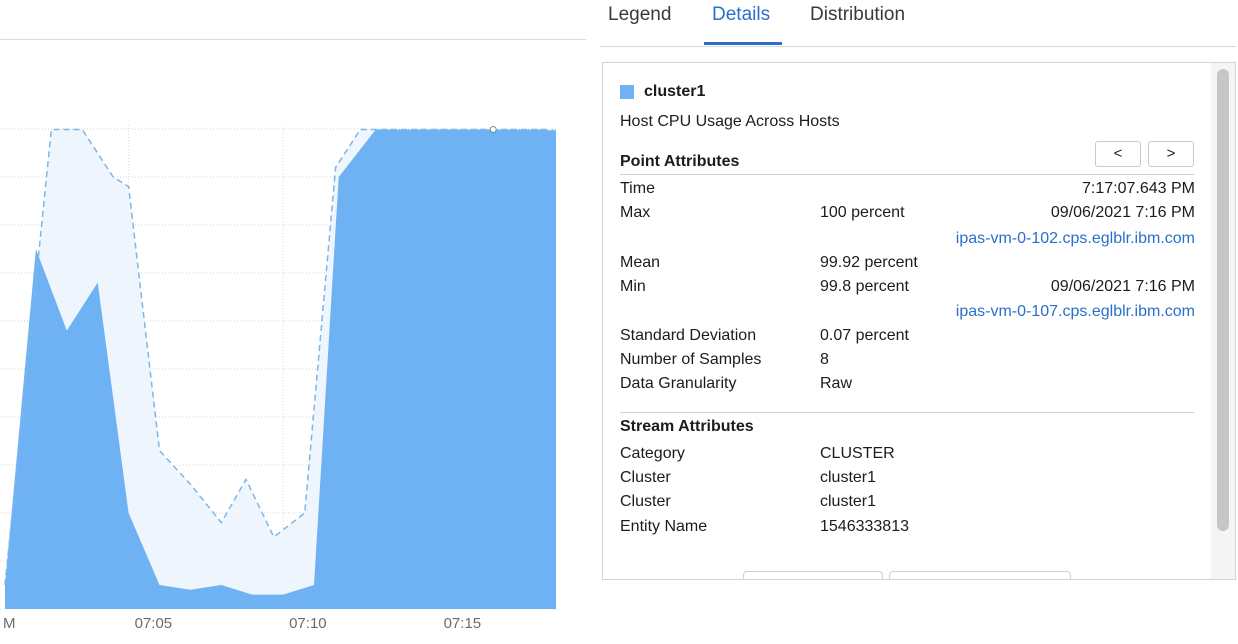 The width and height of the screenshot is (1238, 644). I want to click on x-axis-tick-label: M, so click(9, 623).